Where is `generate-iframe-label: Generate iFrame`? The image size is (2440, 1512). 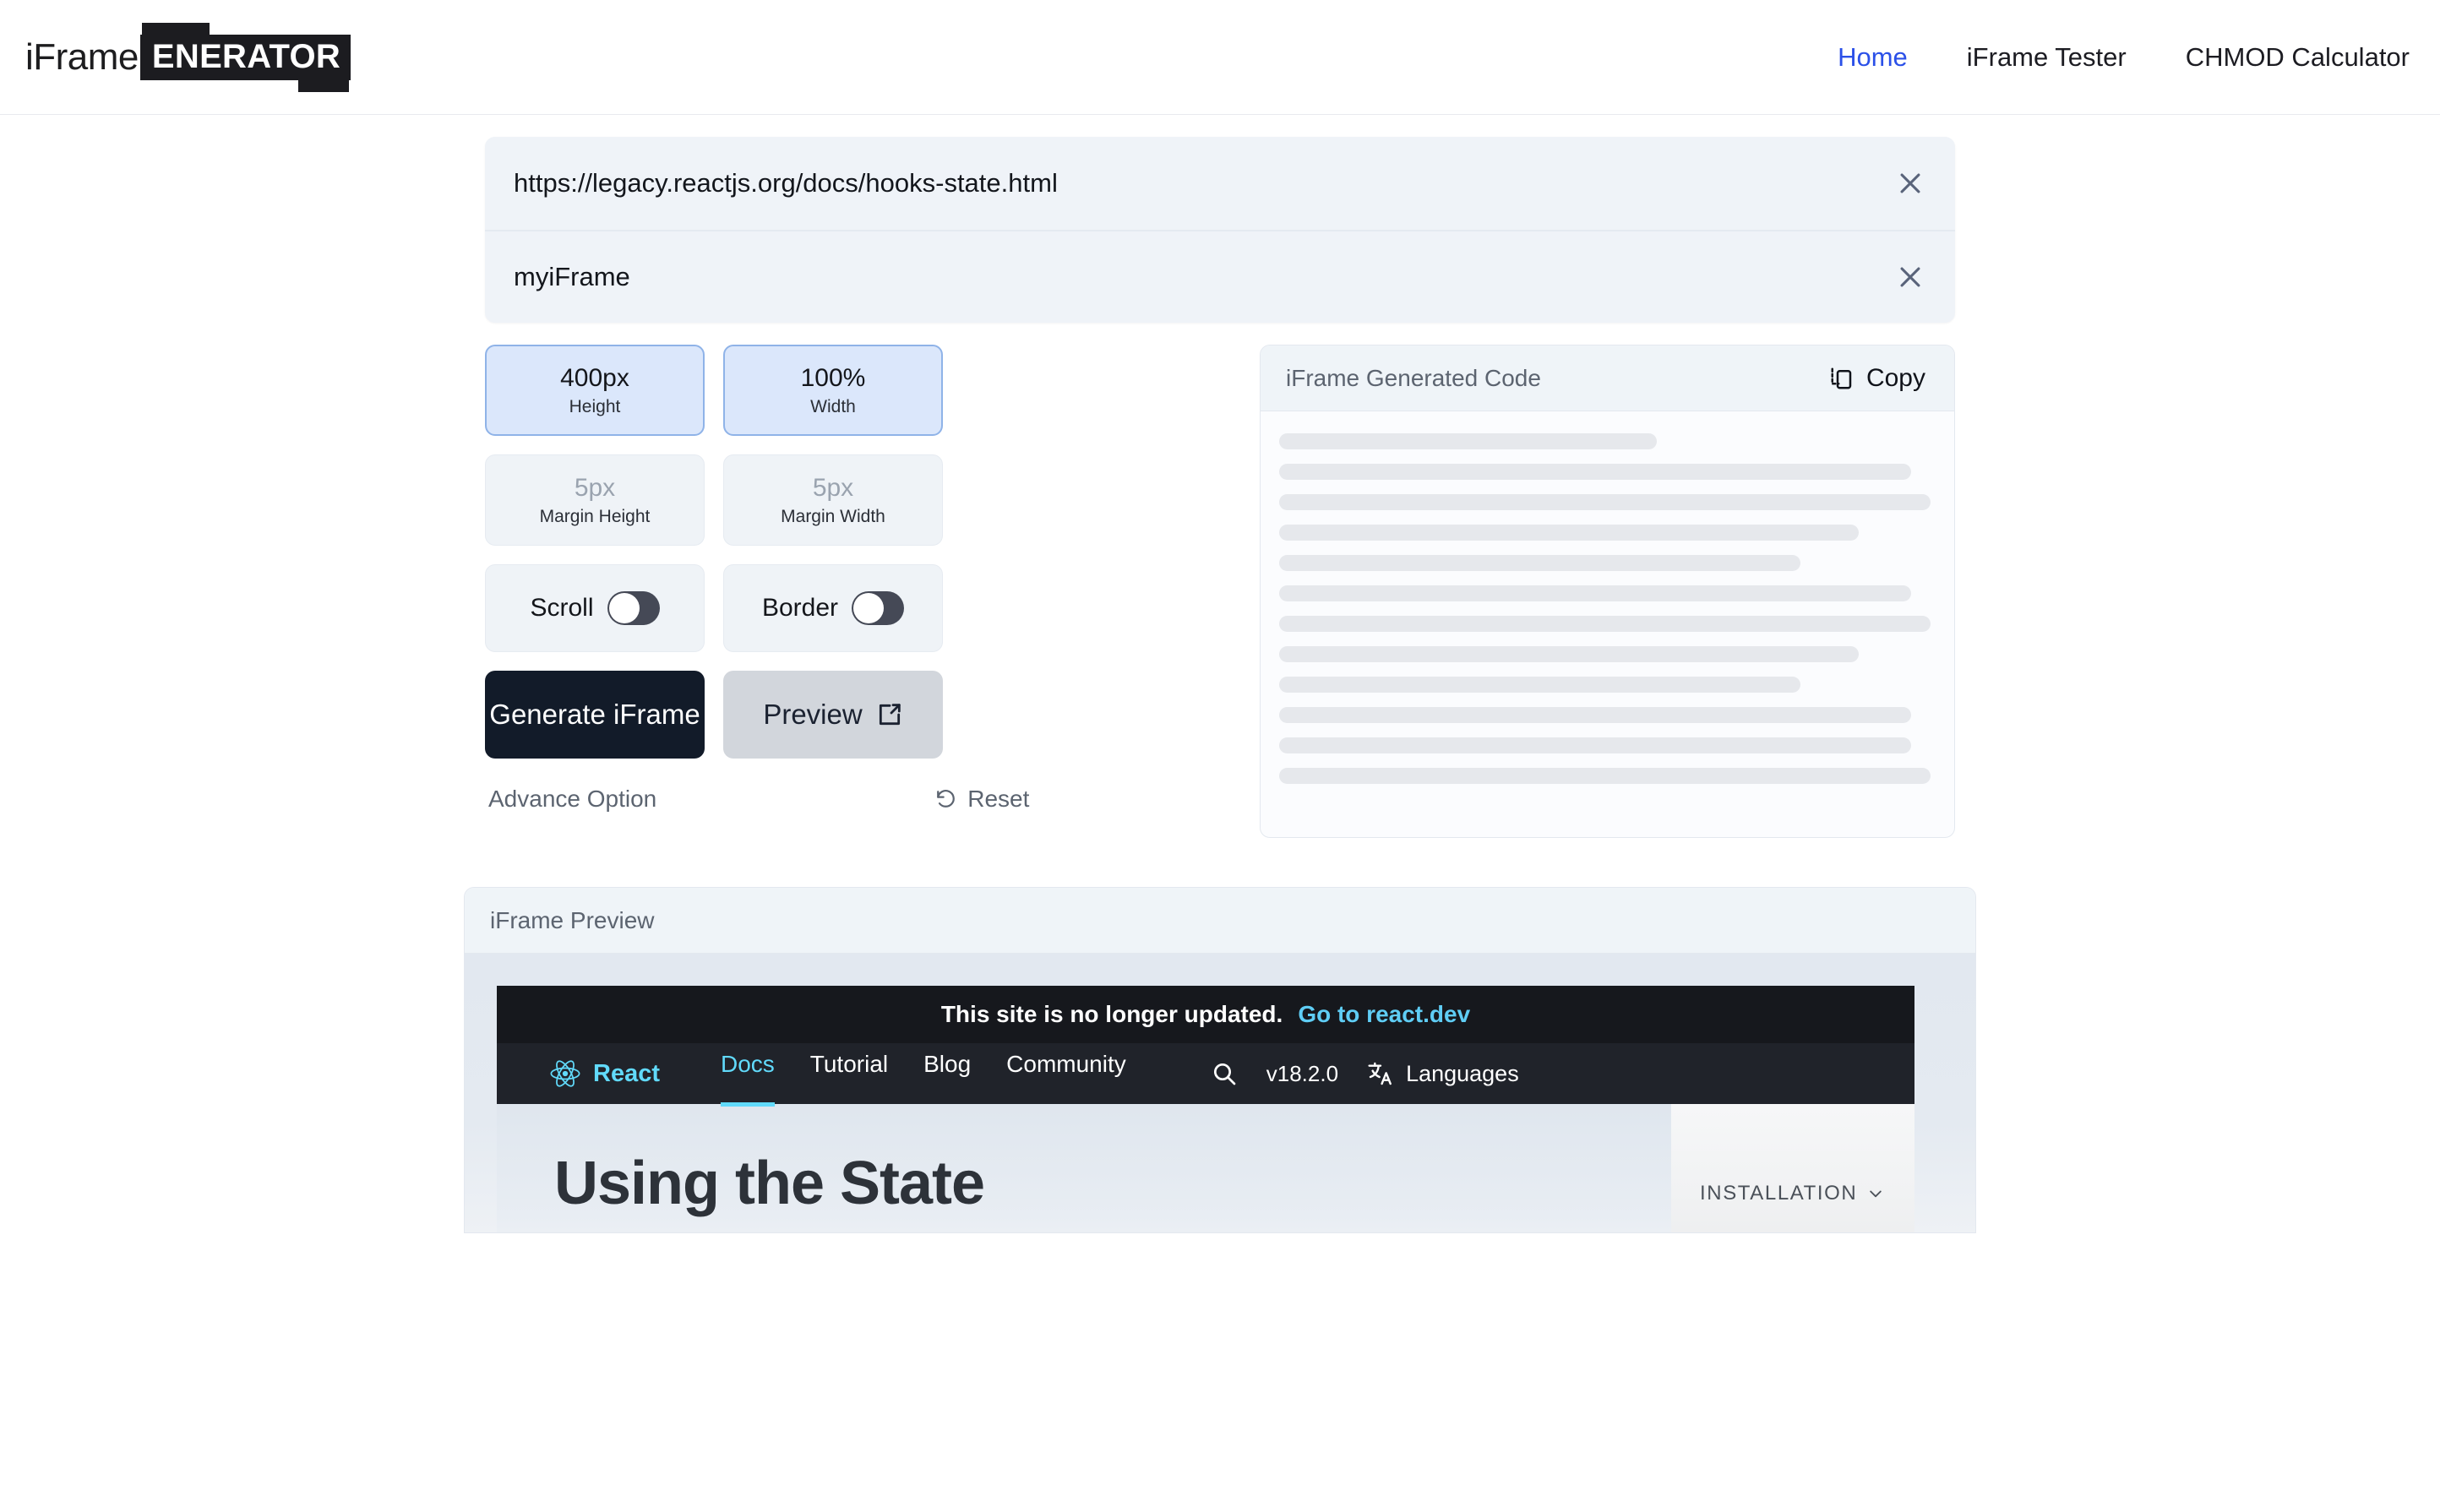
generate-iframe-label: Generate iFrame is located at coordinates (594, 715).